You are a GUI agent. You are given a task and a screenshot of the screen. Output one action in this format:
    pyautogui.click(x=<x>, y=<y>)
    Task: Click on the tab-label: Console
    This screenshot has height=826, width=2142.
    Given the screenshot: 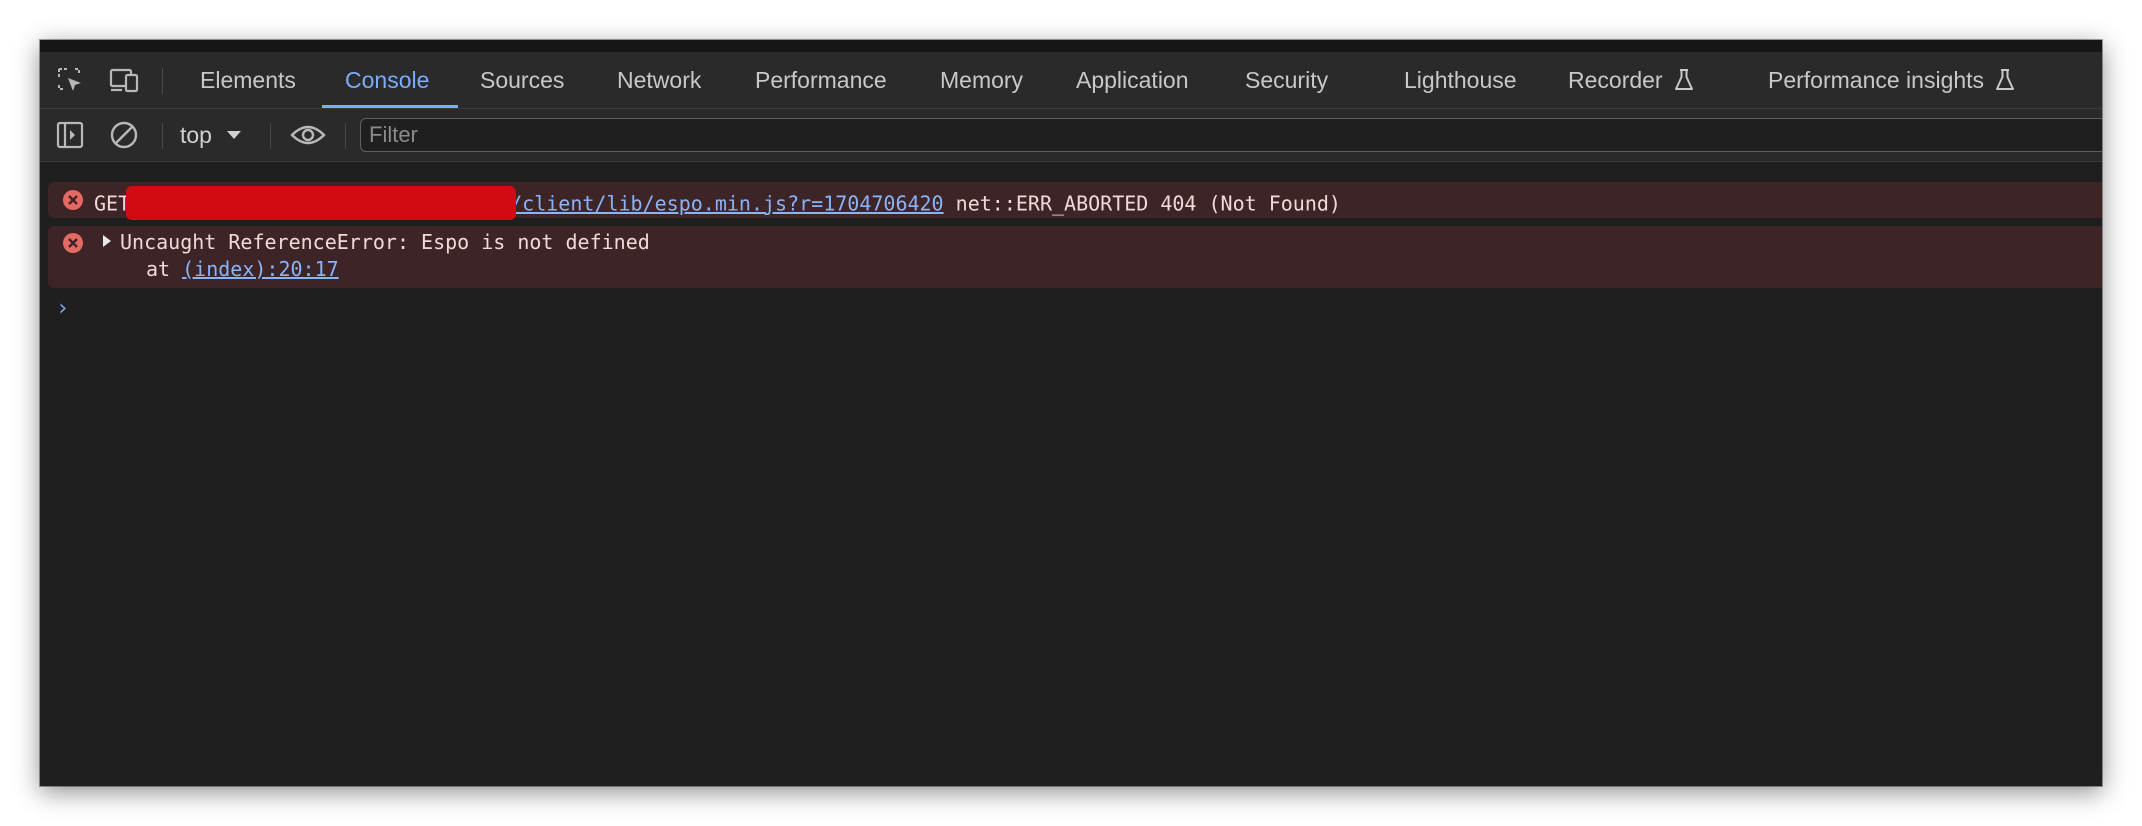 What is the action you would take?
    pyautogui.click(x=387, y=79)
    